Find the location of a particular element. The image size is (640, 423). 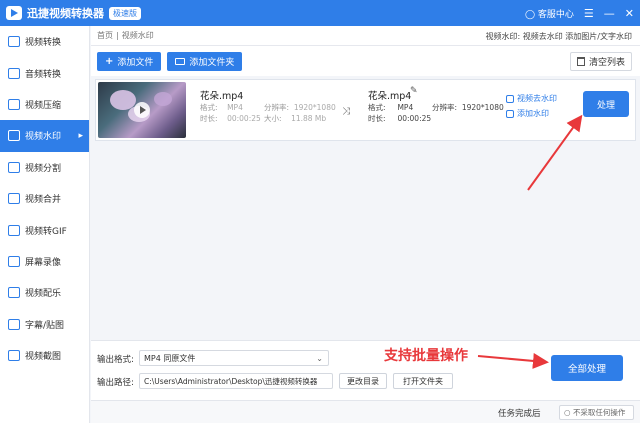

sidebar-item-label: 视频截图 is located at coordinates (43, 357).